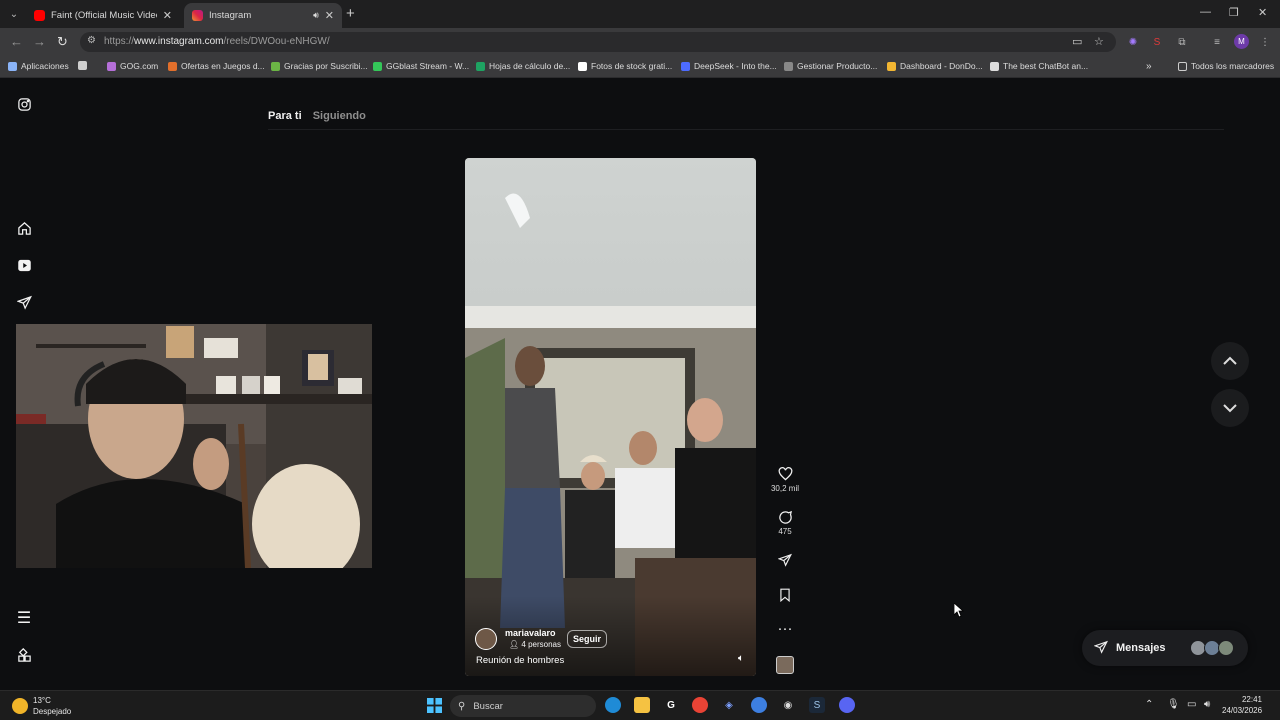 The width and height of the screenshot is (1280, 720). I want to click on tray-chevron-icon: ⌃, so click(1149, 704).